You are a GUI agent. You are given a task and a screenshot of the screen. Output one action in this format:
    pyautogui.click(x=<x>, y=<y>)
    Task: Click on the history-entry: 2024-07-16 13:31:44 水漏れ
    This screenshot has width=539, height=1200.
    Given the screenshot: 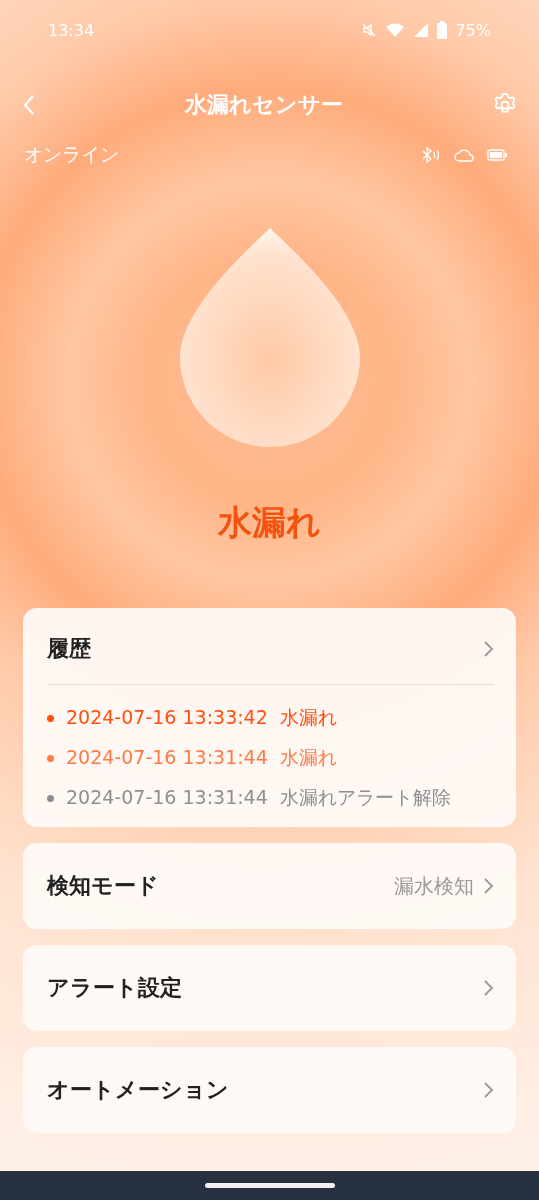 What is the action you would take?
    pyautogui.click(x=201, y=757)
    